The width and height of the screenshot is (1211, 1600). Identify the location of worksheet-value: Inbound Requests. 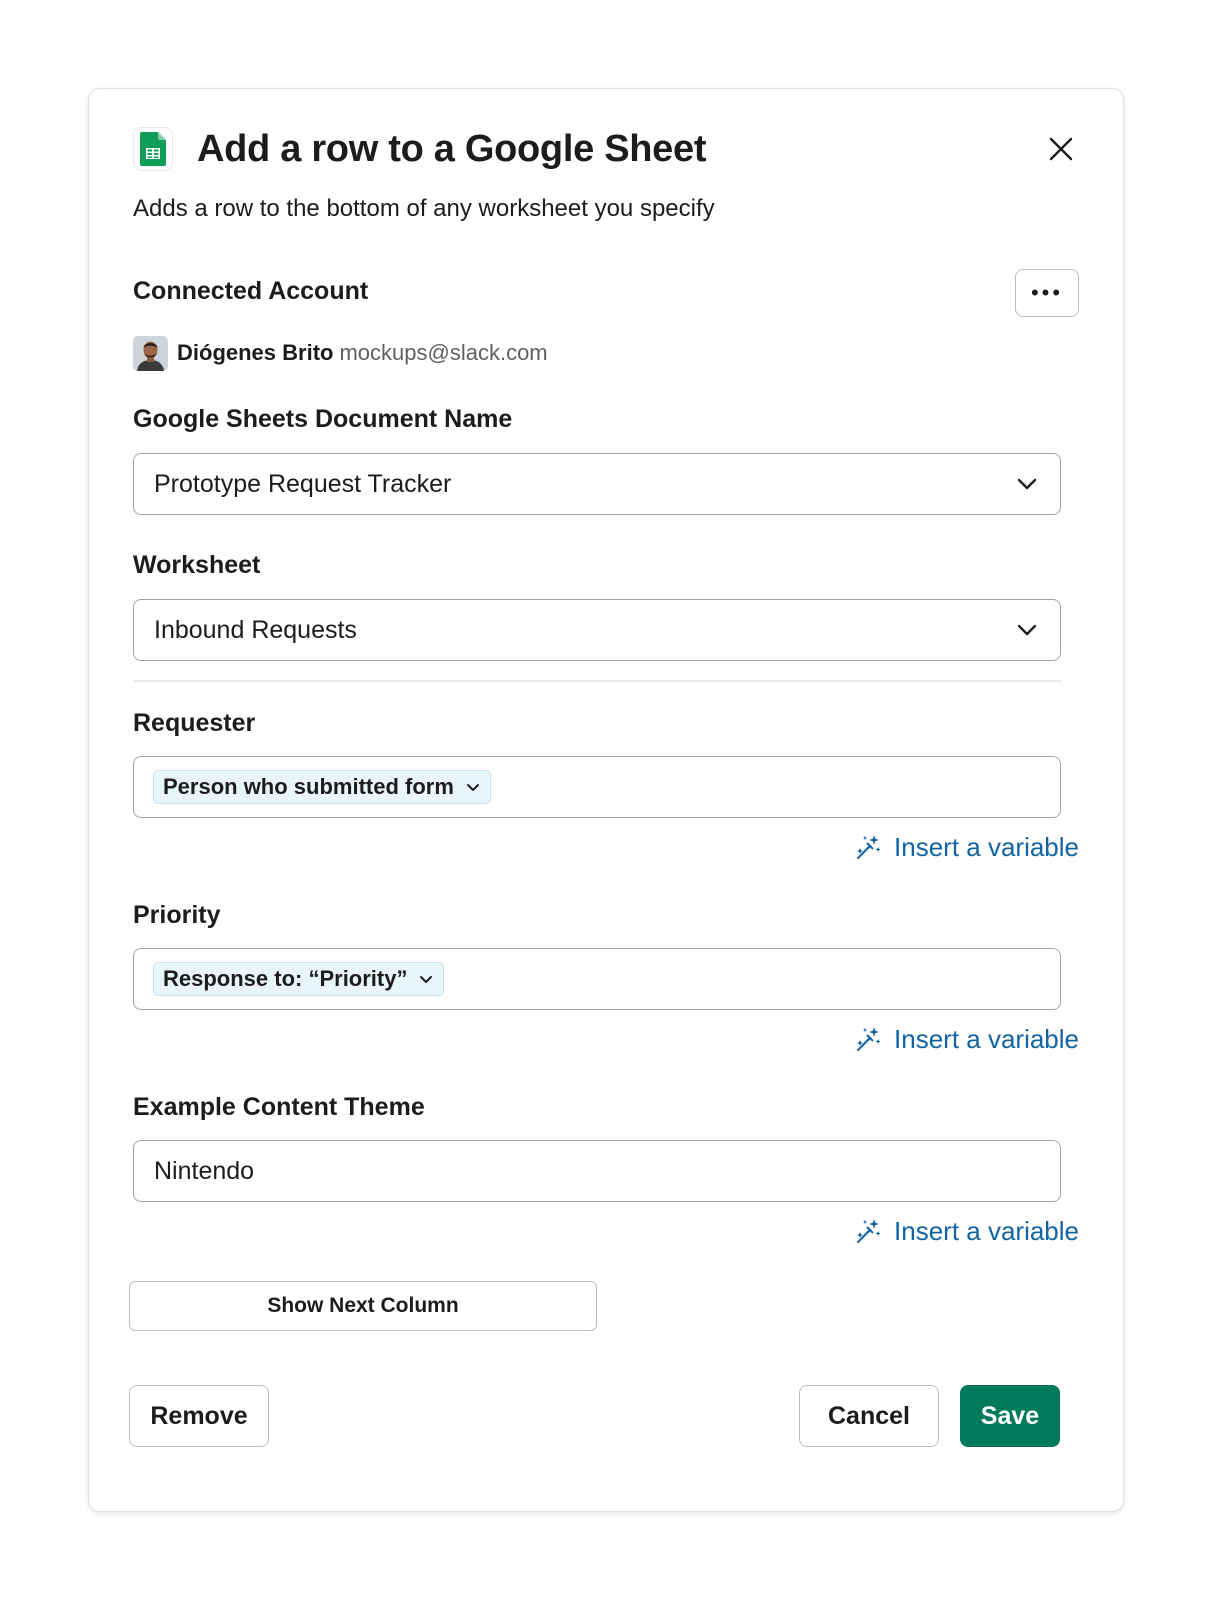
(255, 629).